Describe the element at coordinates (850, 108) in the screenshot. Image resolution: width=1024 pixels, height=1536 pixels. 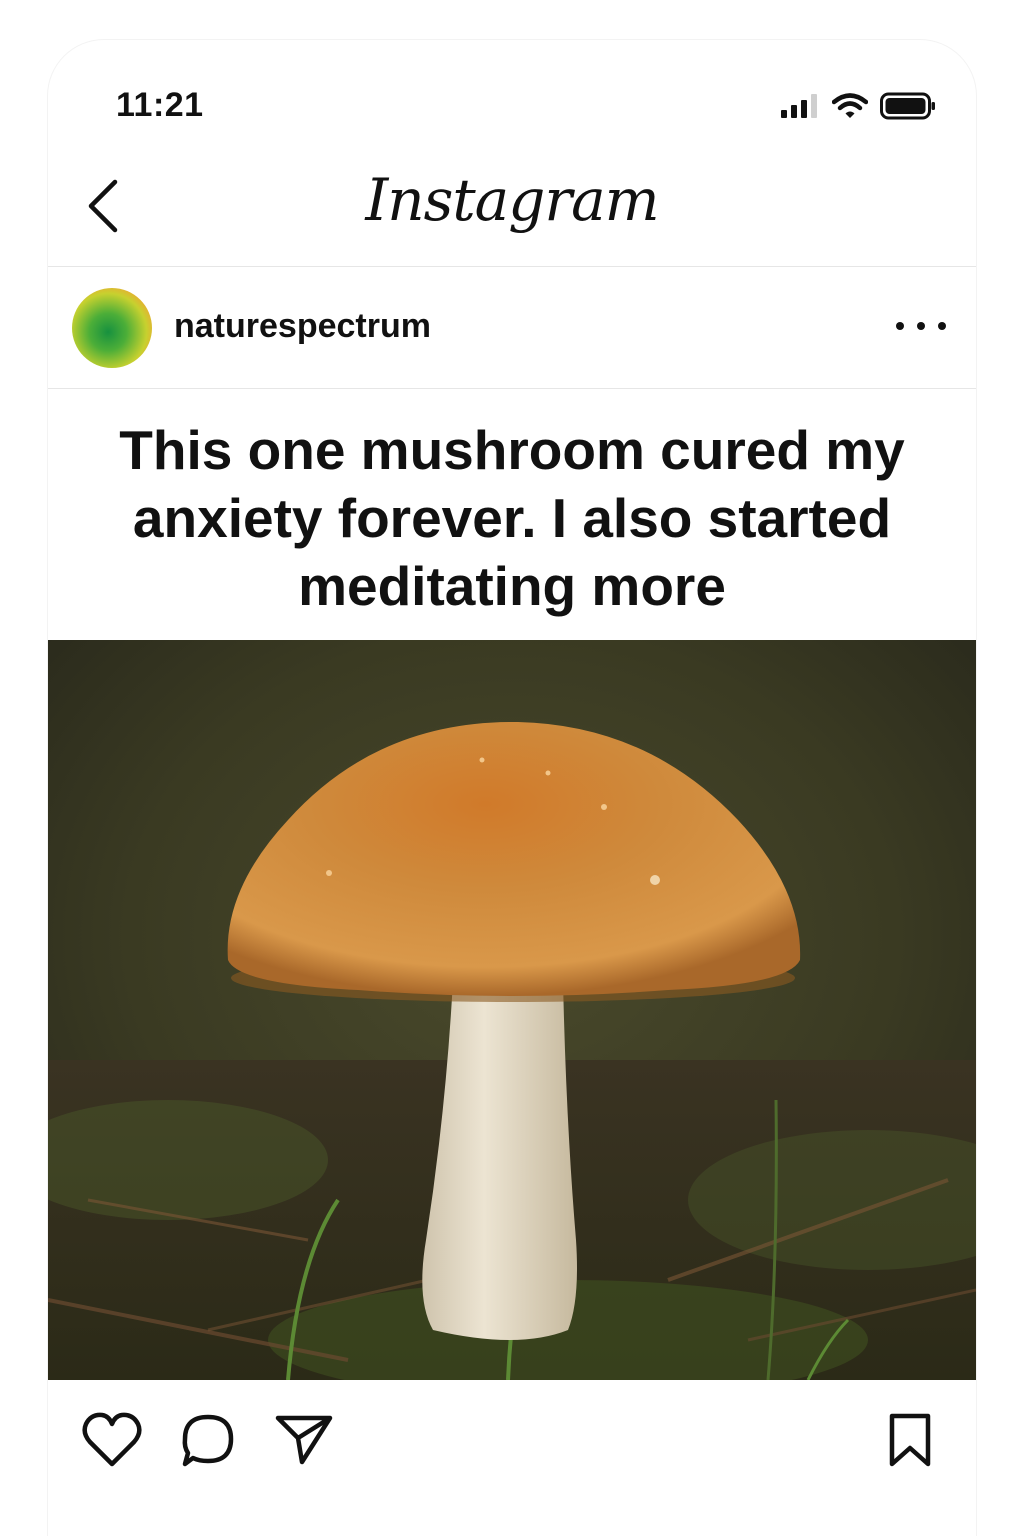
I see `wifi-icon` at that location.